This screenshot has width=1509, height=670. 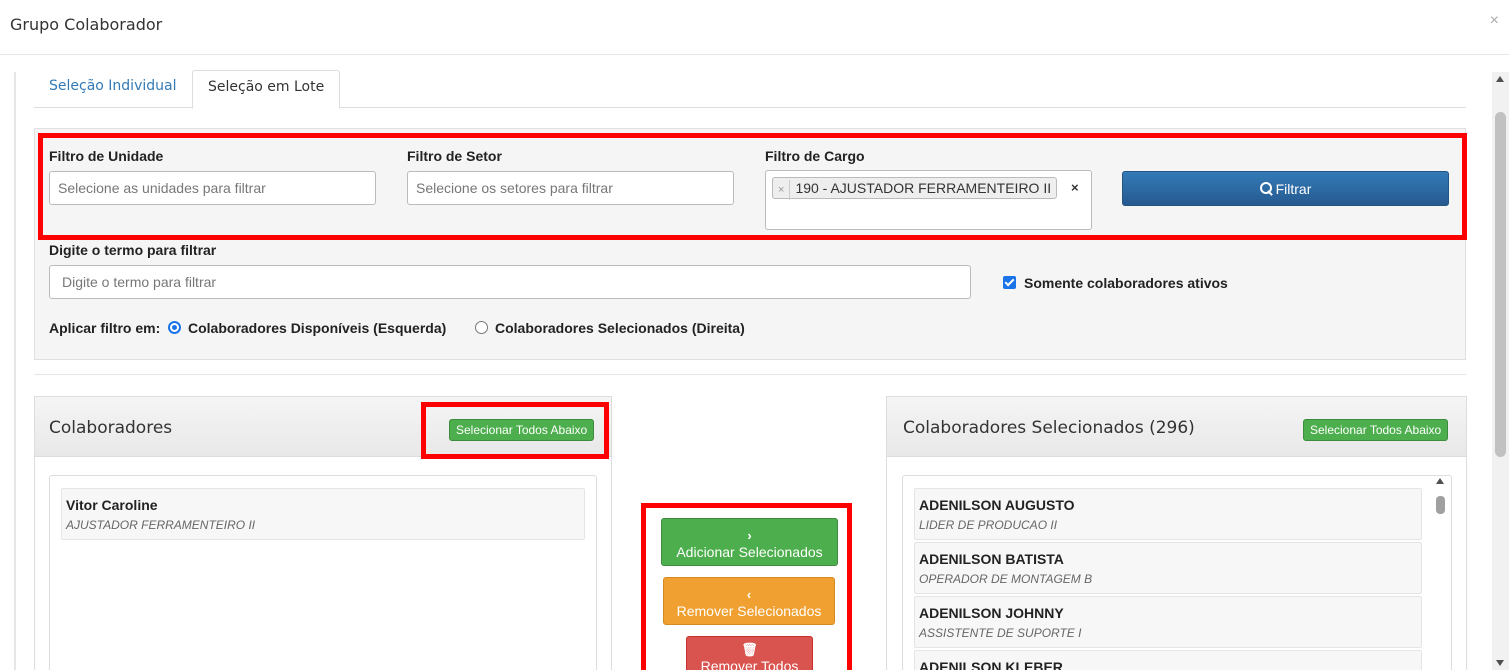 I want to click on chip-remove-icon: ×, so click(x=782, y=190).